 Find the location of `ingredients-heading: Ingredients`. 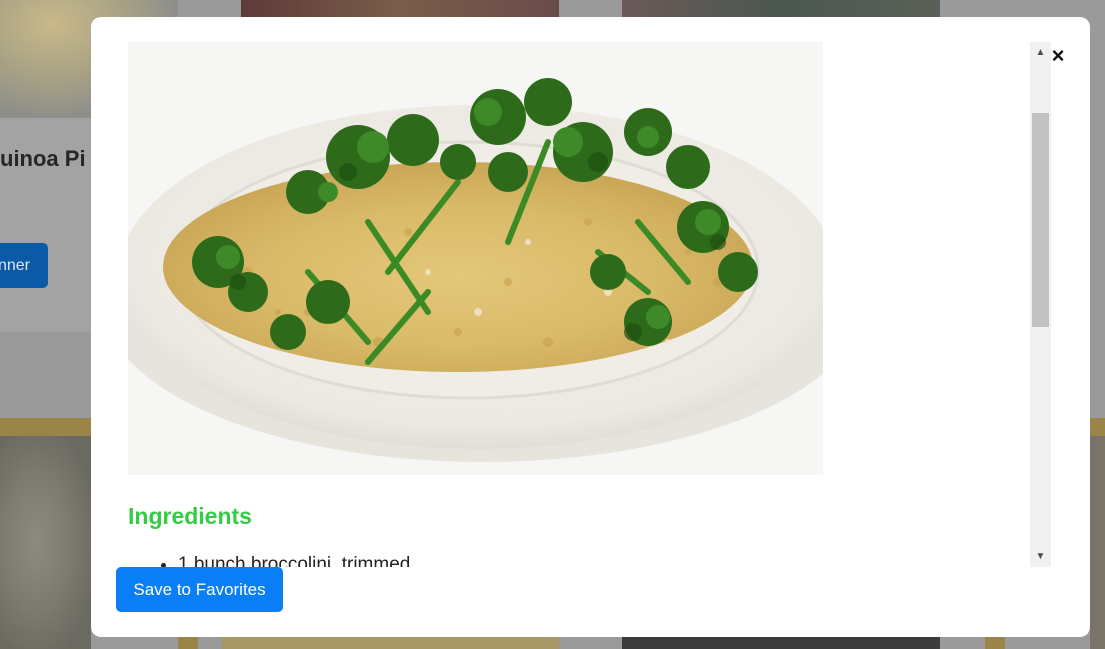

ingredients-heading: Ingredients is located at coordinates (190, 516).